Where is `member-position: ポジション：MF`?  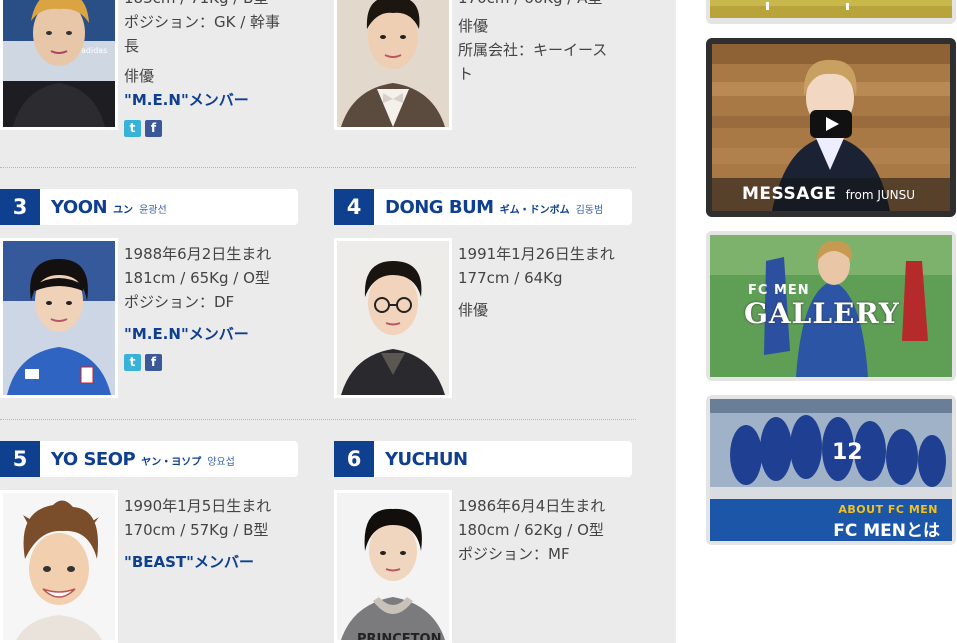 member-position: ポジション：MF is located at coordinates (514, 554).